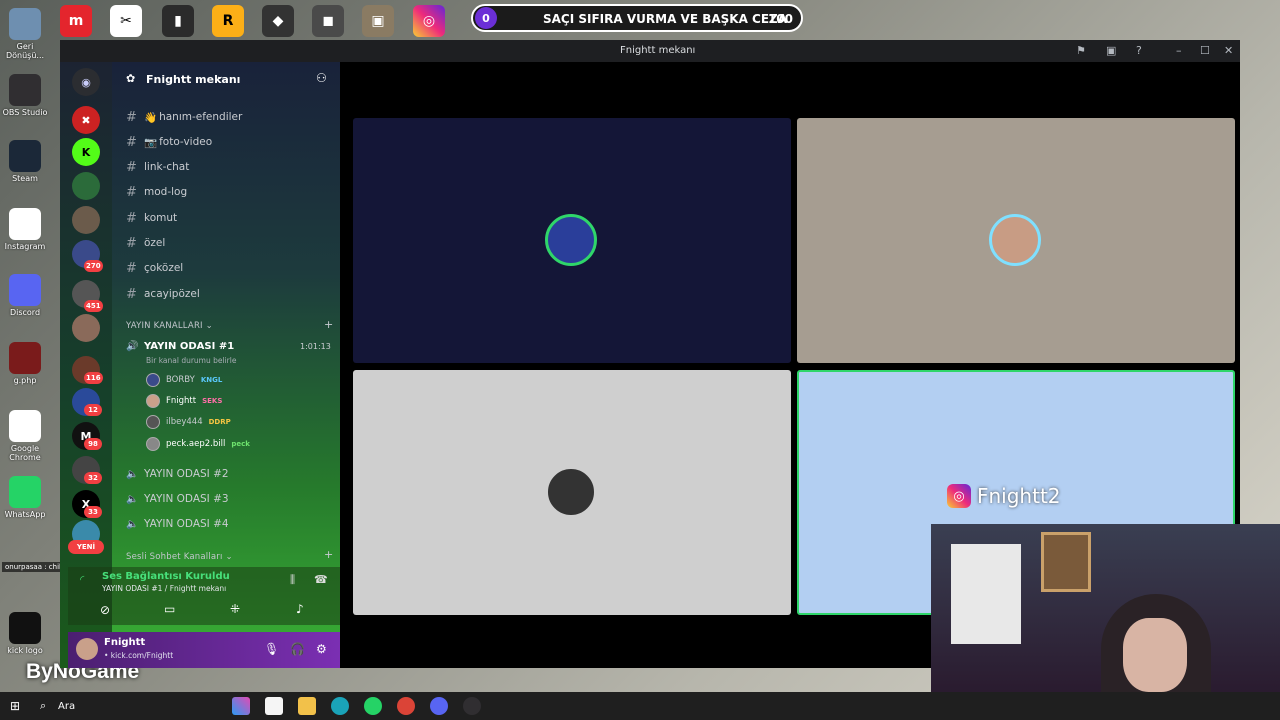 This screenshot has height=720, width=1280. What do you see at coordinates (25, 290) in the screenshot?
I see `discord-icon` at bounding box center [25, 290].